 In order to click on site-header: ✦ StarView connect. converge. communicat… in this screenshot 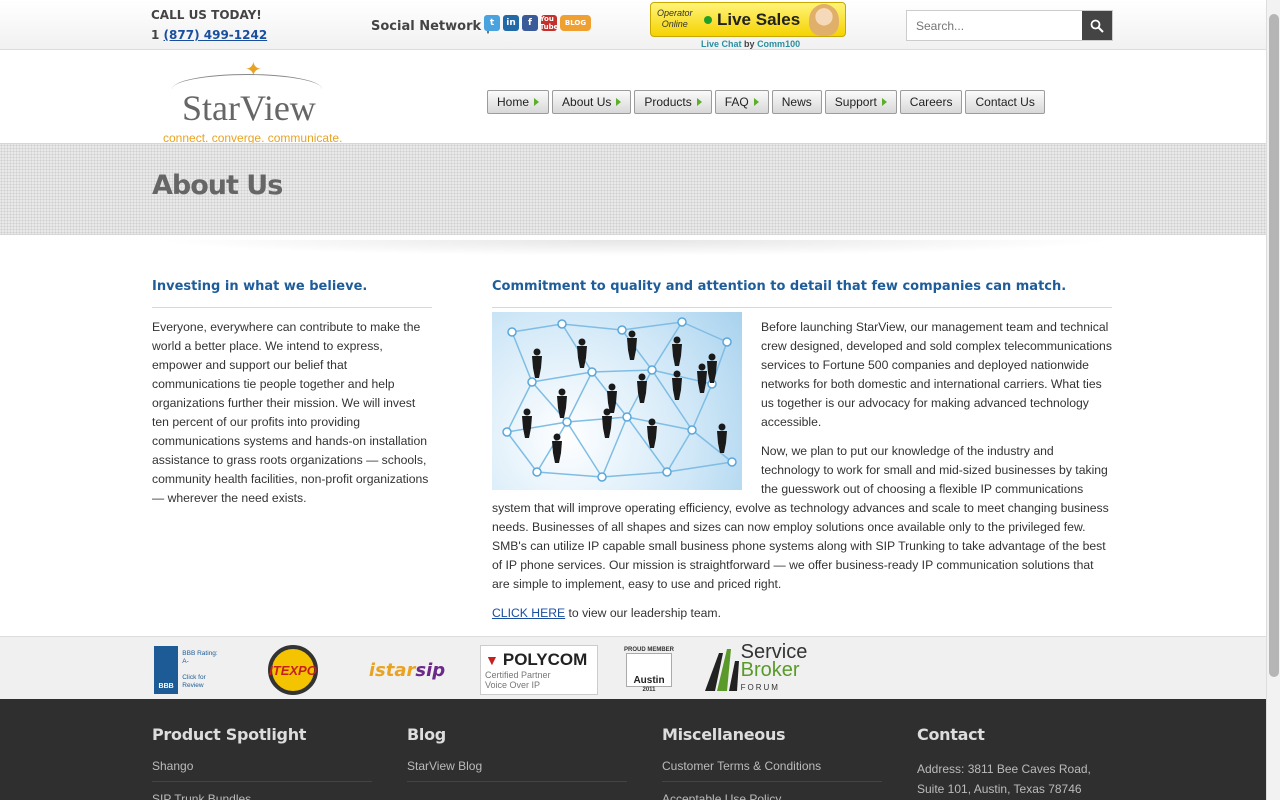, I will do `click(633, 98)`.